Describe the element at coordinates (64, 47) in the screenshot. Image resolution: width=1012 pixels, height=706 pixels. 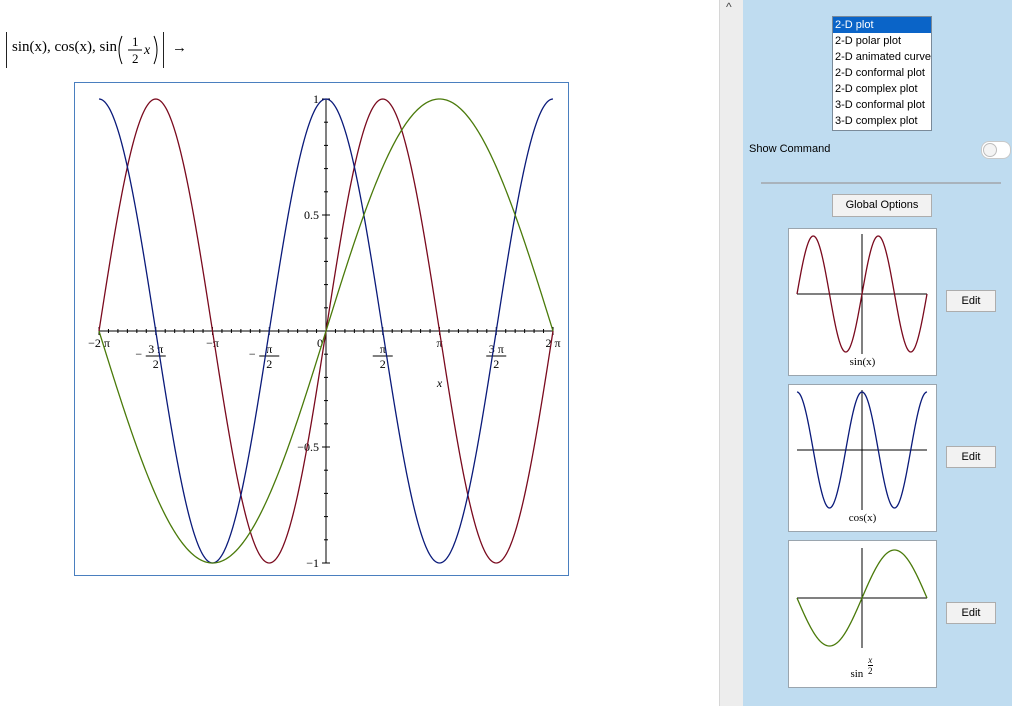
I see `expression-prefix: sin(x), cos(x), sin` at that location.